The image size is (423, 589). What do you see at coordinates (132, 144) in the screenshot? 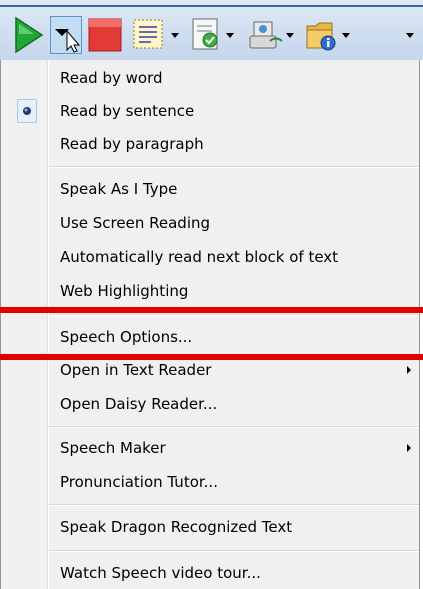
I see `menu-item-label: Read by paragraph` at bounding box center [132, 144].